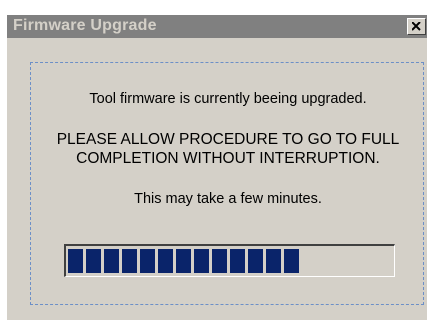 The height and width of the screenshot is (320, 427). I want to click on close-button, so click(416, 26).